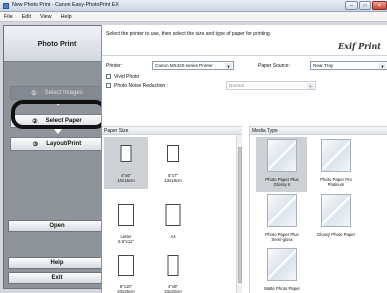 Image resolution: width=387 pixels, height=293 pixels. Describe the element at coordinates (336, 234) in the screenshot. I see `media-type-label: Glossy Photo Paper` at that location.